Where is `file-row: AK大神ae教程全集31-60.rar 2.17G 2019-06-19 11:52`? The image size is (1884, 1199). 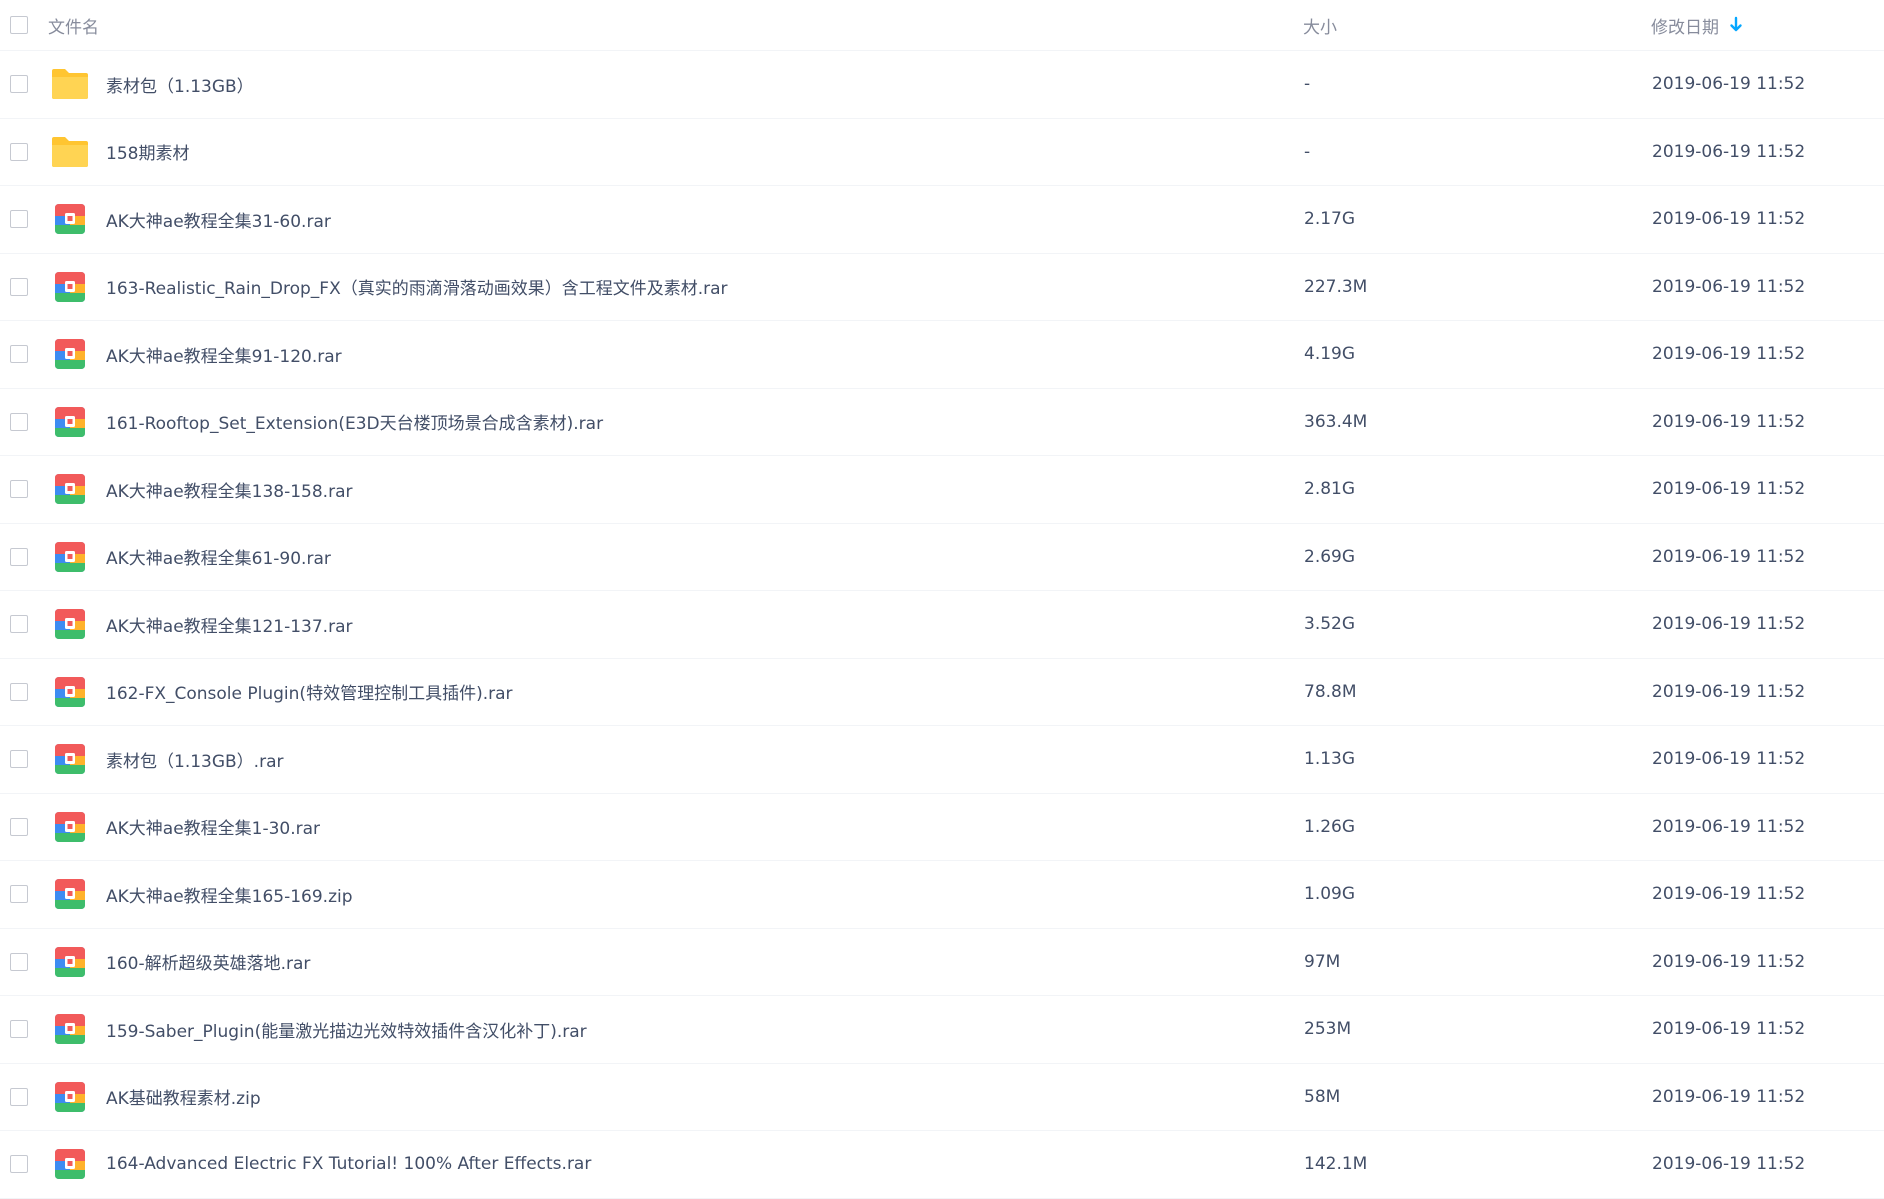 file-row: AK大神ae教程全集31-60.rar 2.17G 2019-06-19 11:52 is located at coordinates (942, 220).